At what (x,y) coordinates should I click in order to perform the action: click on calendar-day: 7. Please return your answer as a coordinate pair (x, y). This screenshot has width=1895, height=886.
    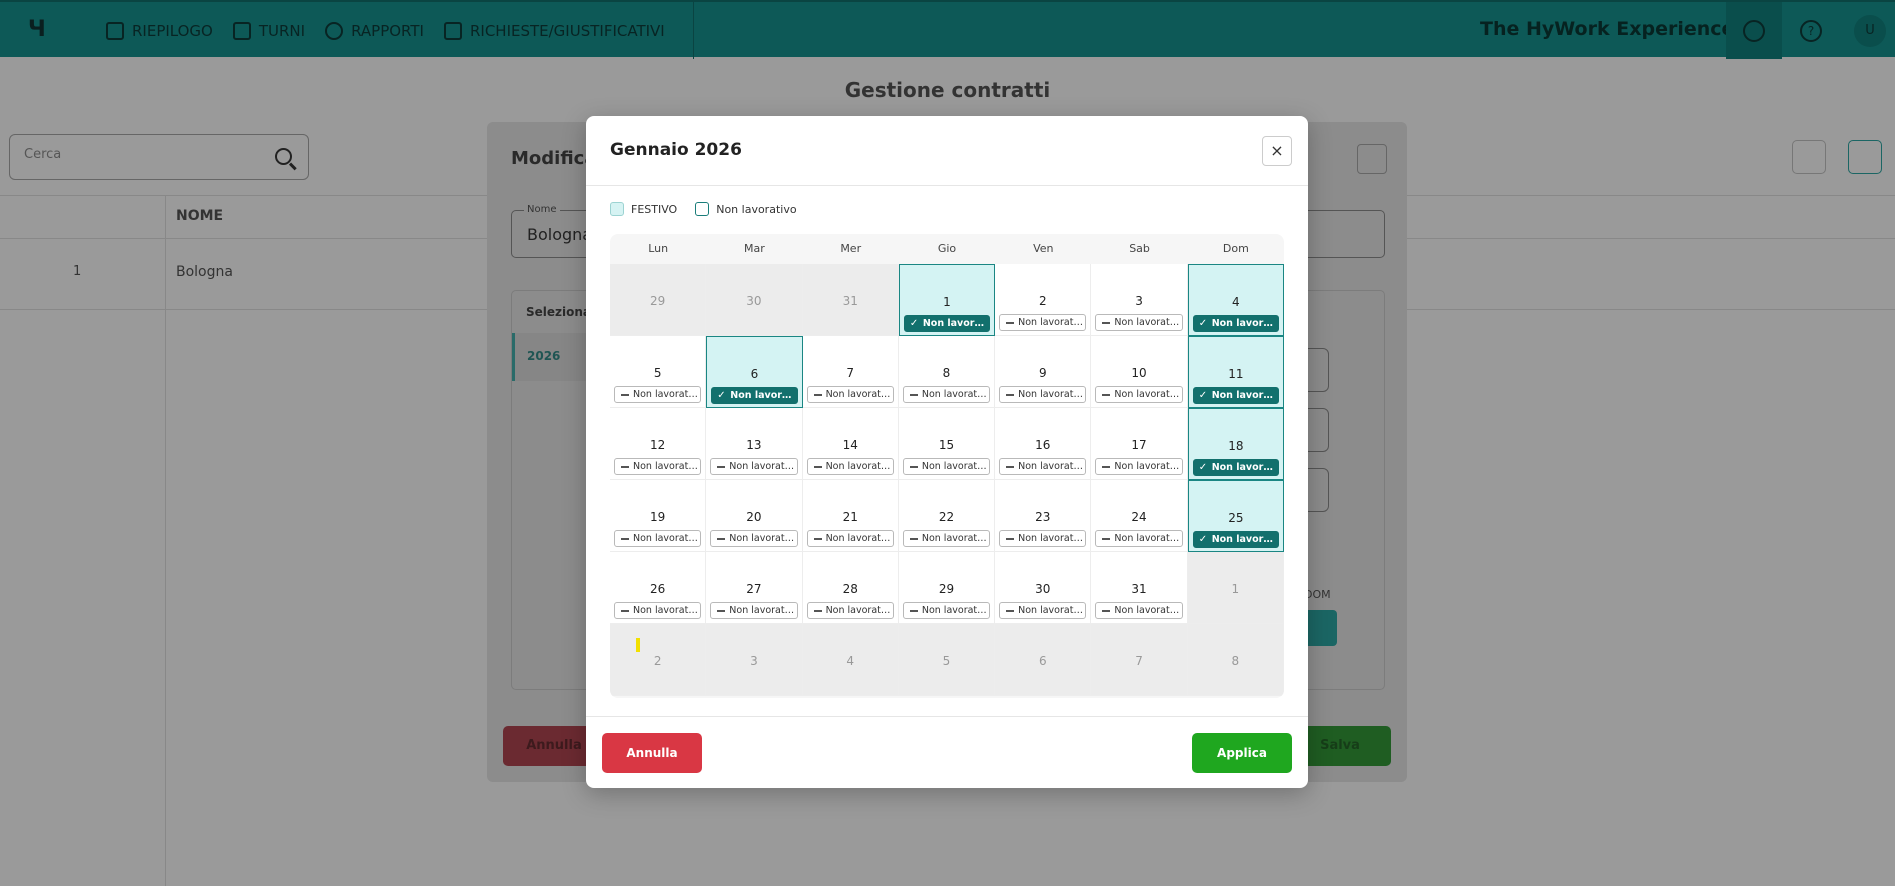
    Looking at the image, I should click on (1139, 660).